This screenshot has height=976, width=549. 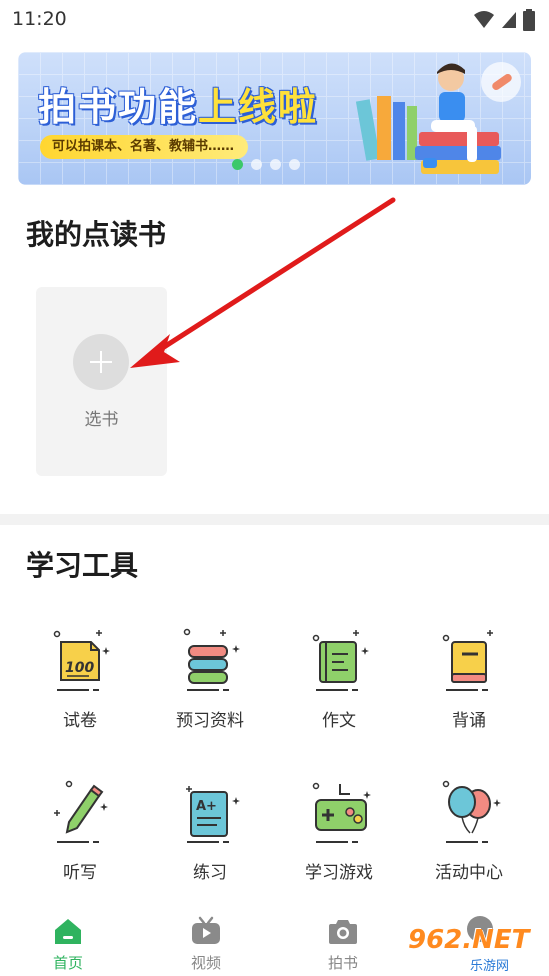 I want to click on my-books-title: 我的点读书, so click(x=96, y=234).